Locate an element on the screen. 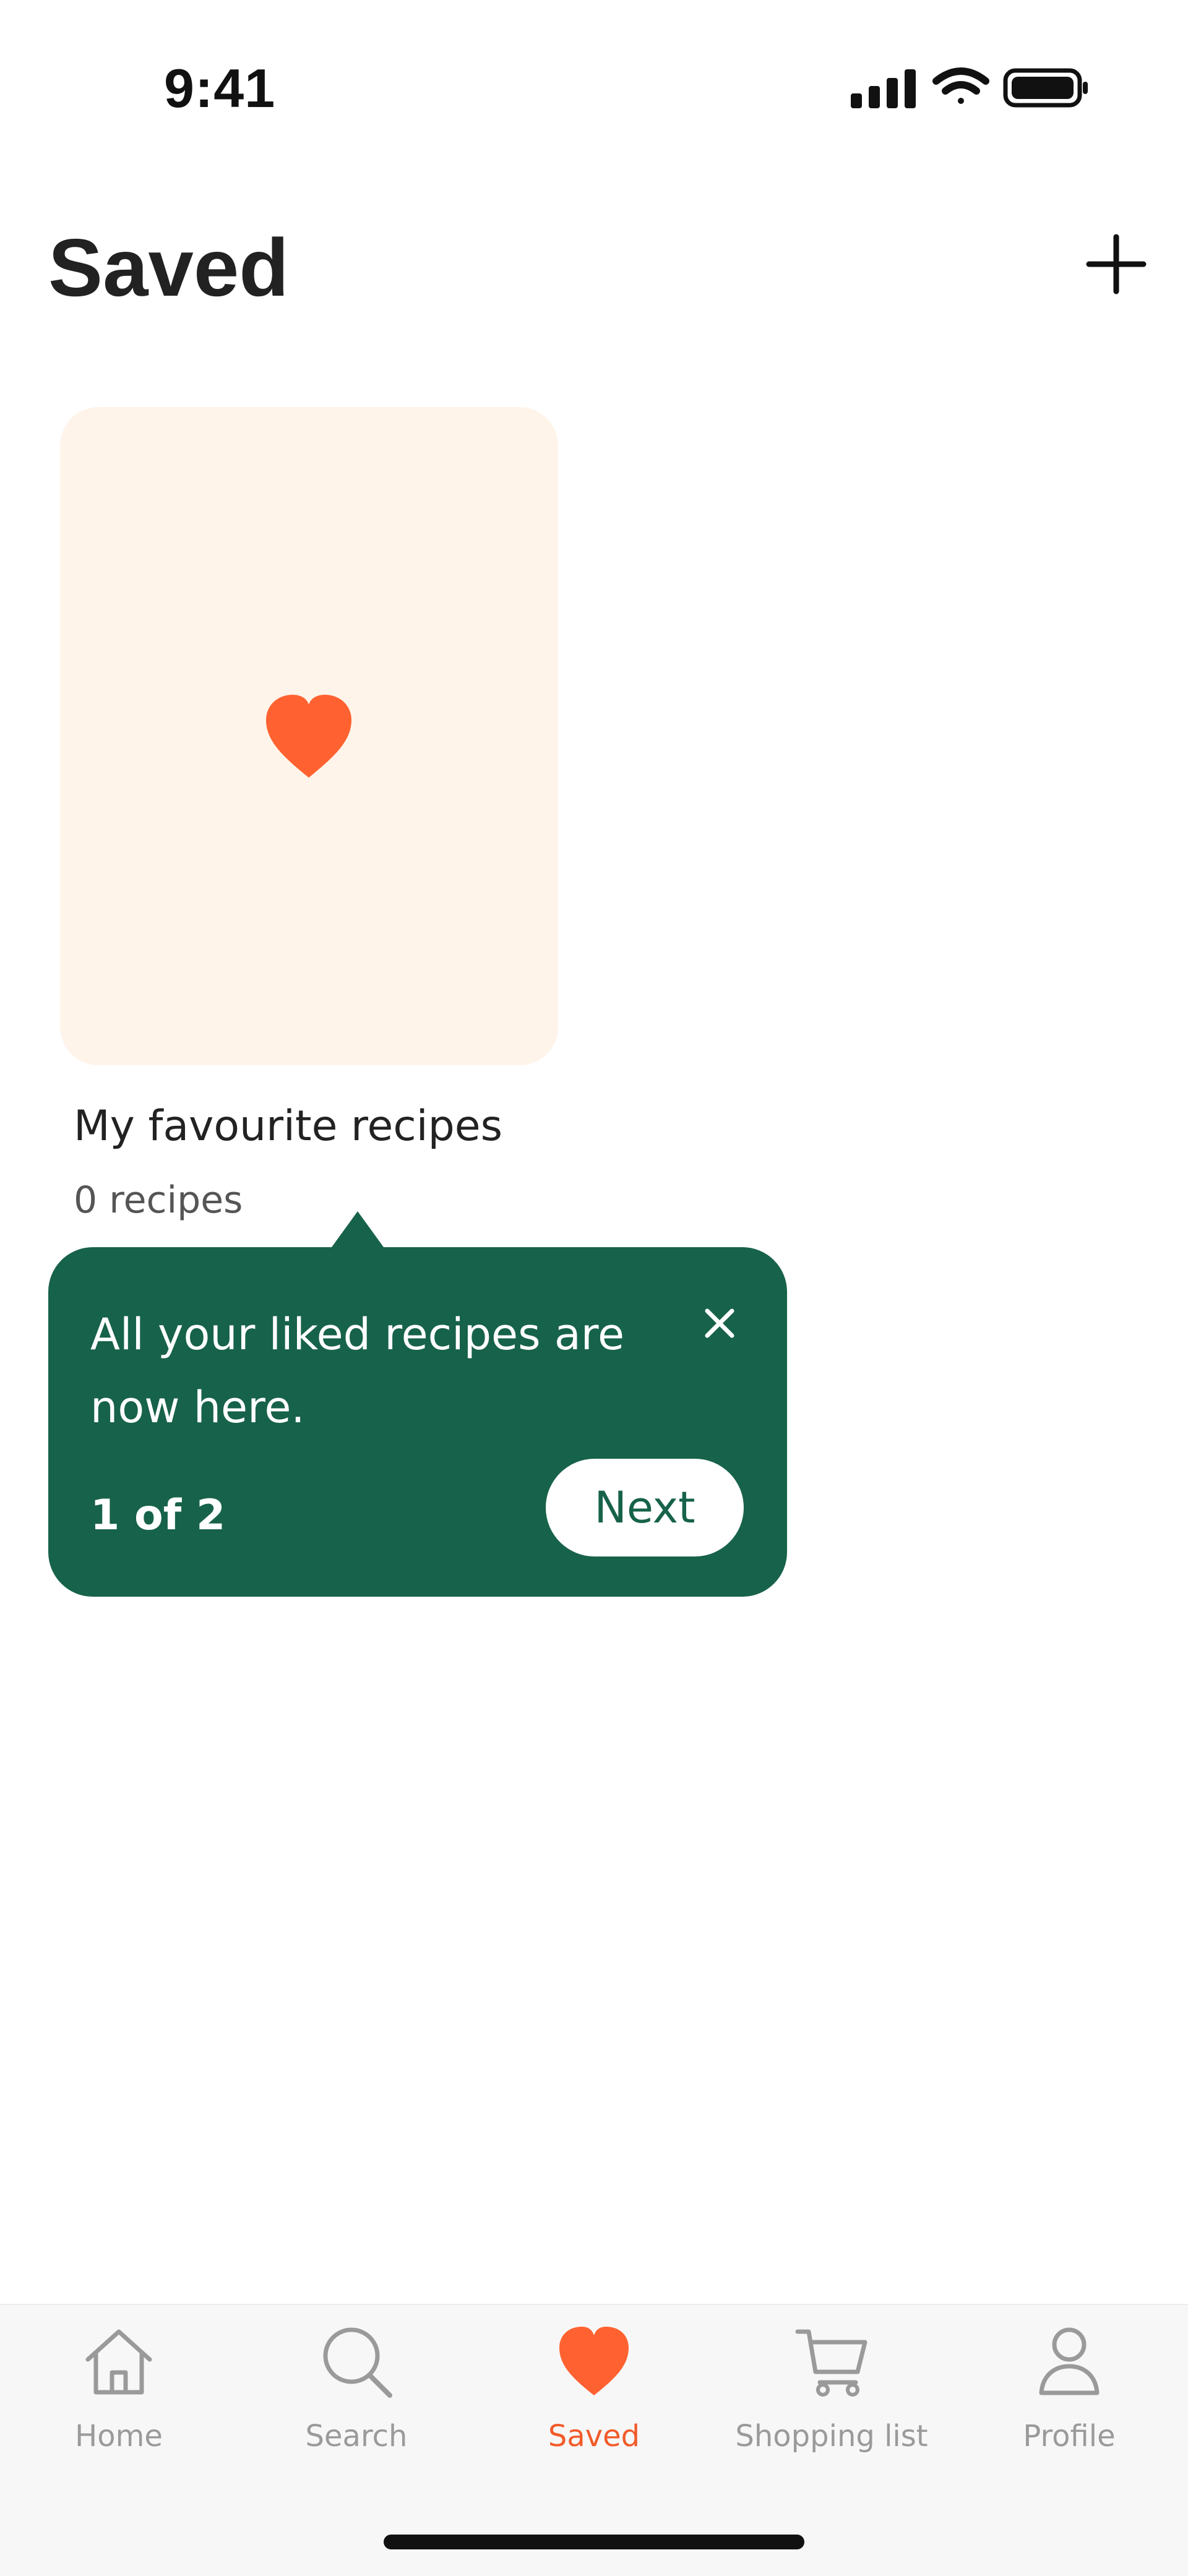 The height and width of the screenshot is (2576, 1188). cellular-signal-icon is located at coordinates (883, 88).